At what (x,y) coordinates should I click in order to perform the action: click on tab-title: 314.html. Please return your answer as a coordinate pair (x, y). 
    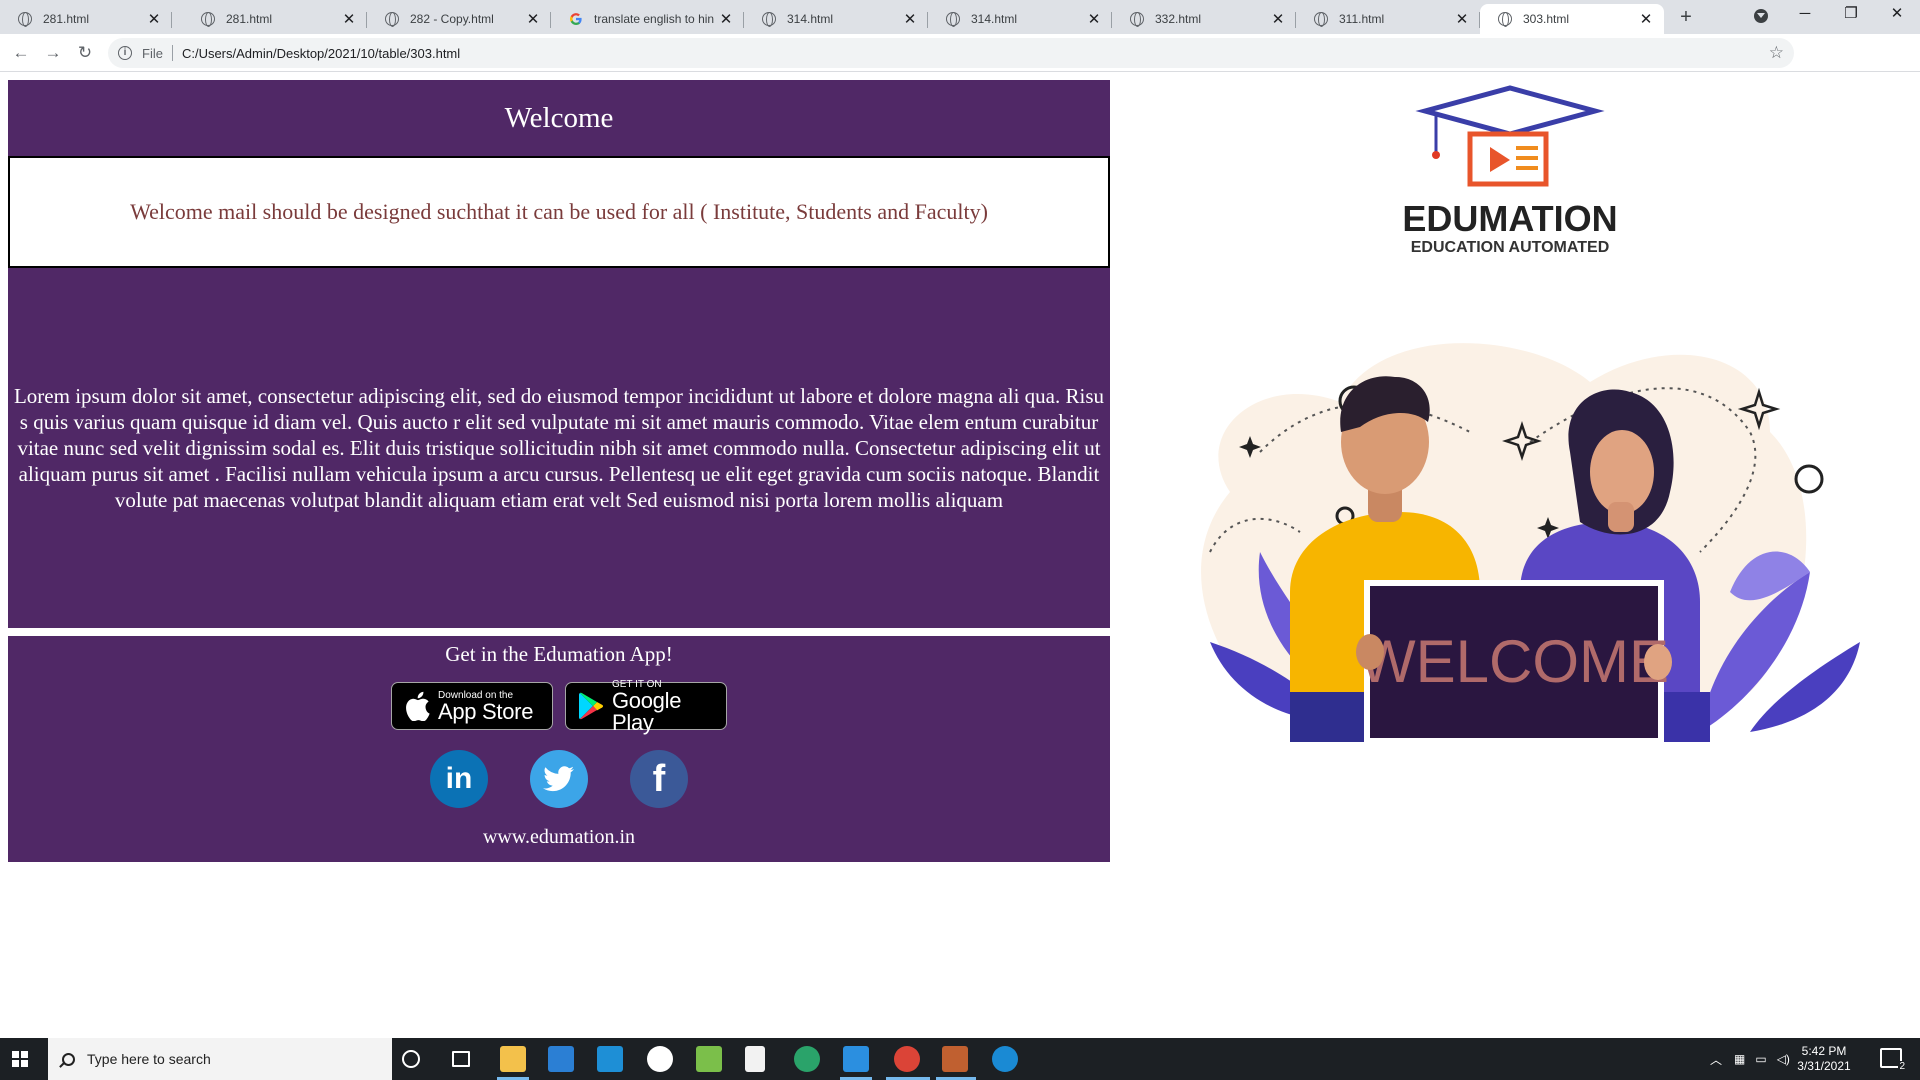
    Looking at the image, I should click on (994, 19).